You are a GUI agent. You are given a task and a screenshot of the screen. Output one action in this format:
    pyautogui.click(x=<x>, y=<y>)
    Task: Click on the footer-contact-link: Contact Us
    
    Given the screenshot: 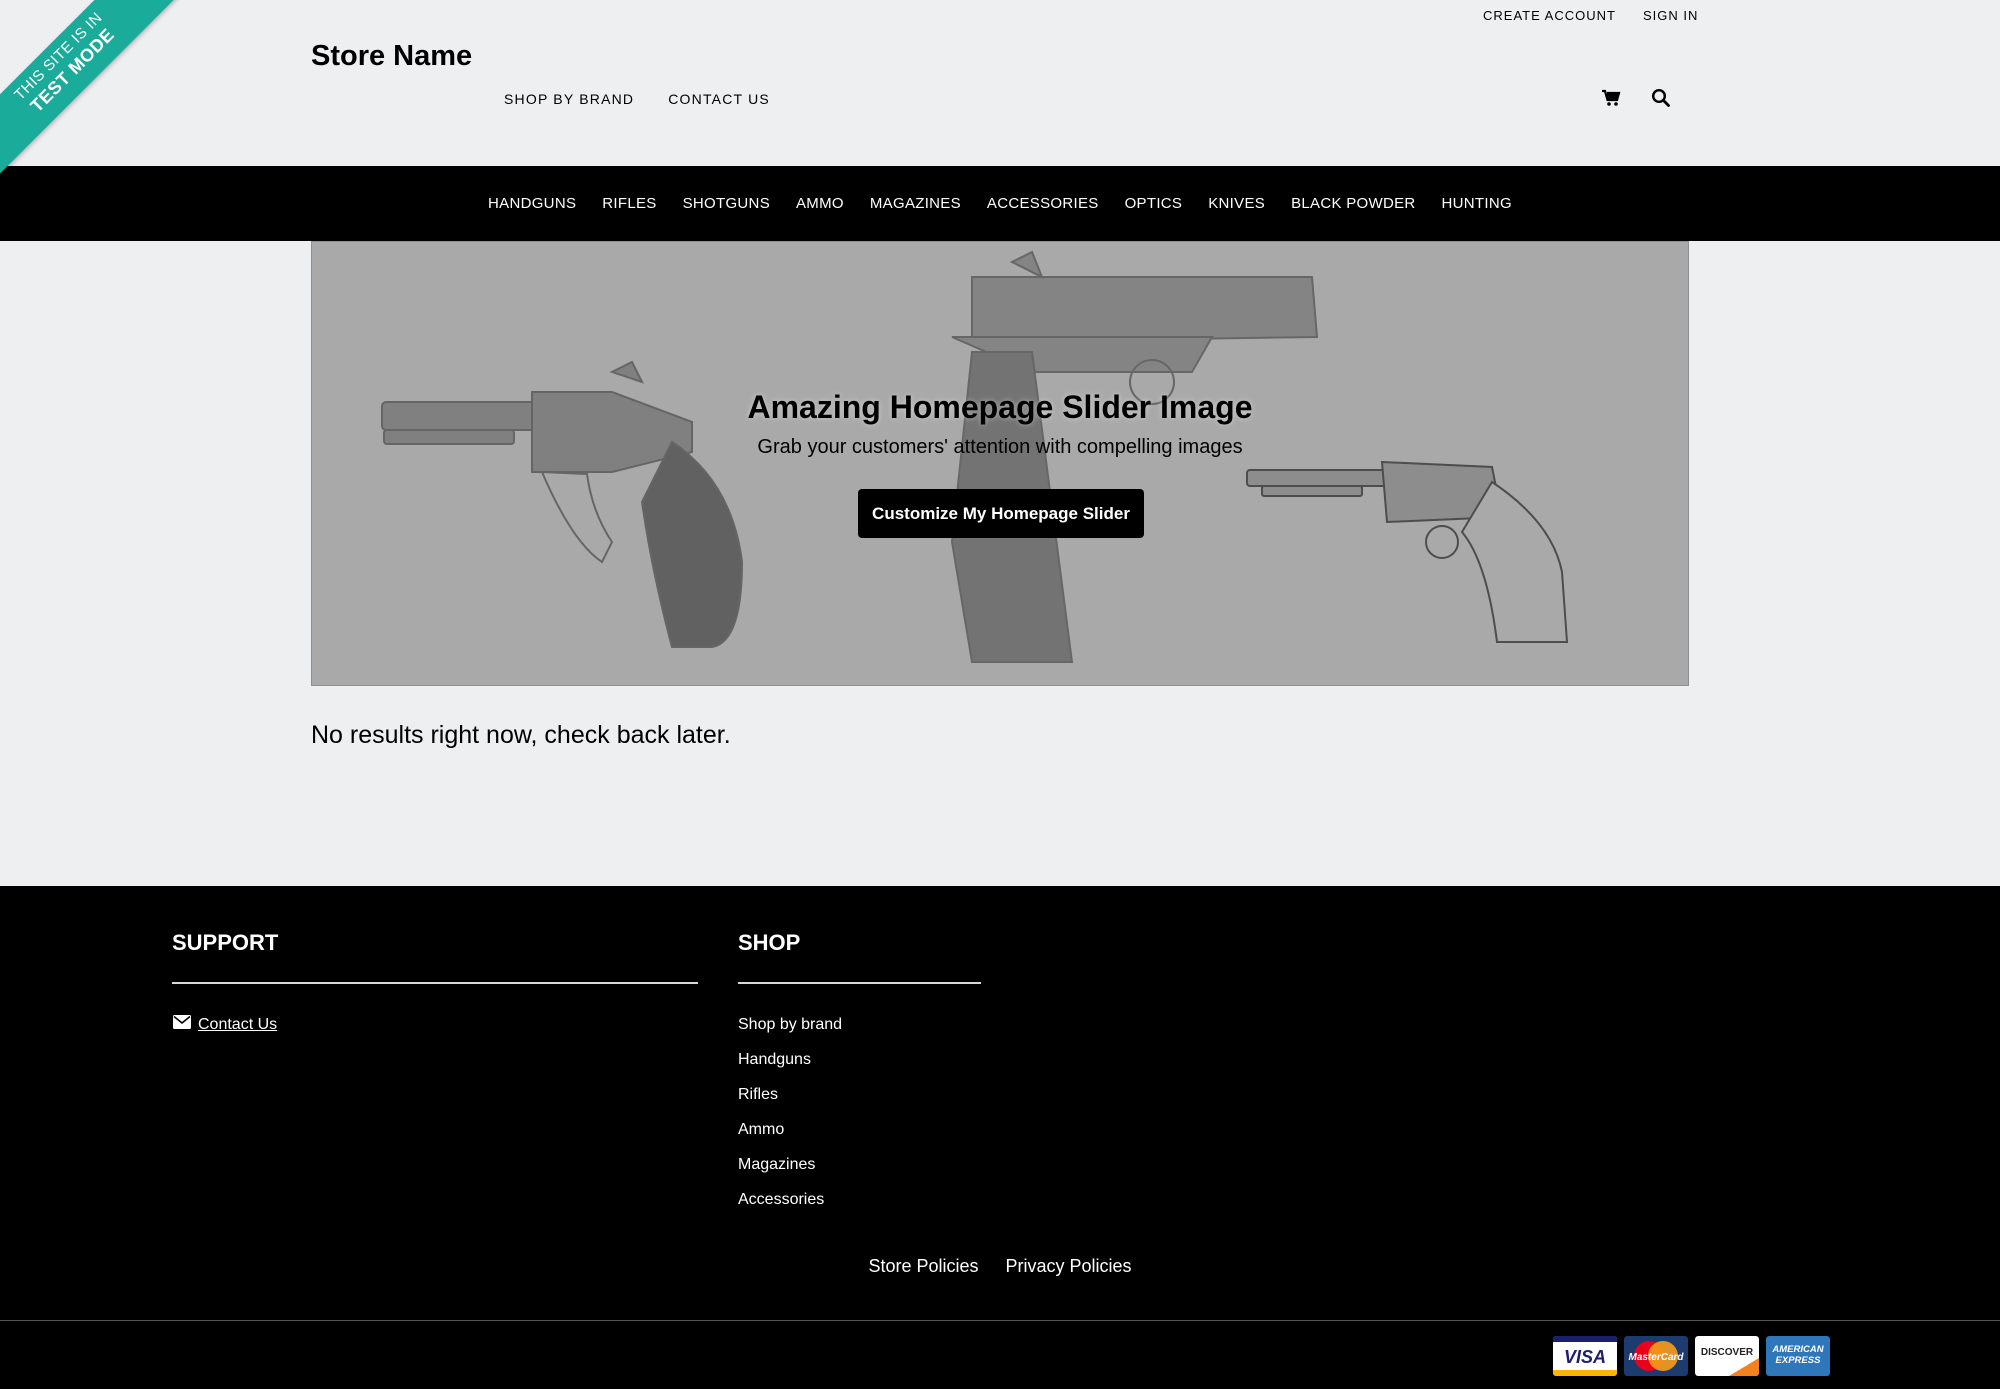 What is the action you would take?
    pyautogui.click(x=225, y=1024)
    